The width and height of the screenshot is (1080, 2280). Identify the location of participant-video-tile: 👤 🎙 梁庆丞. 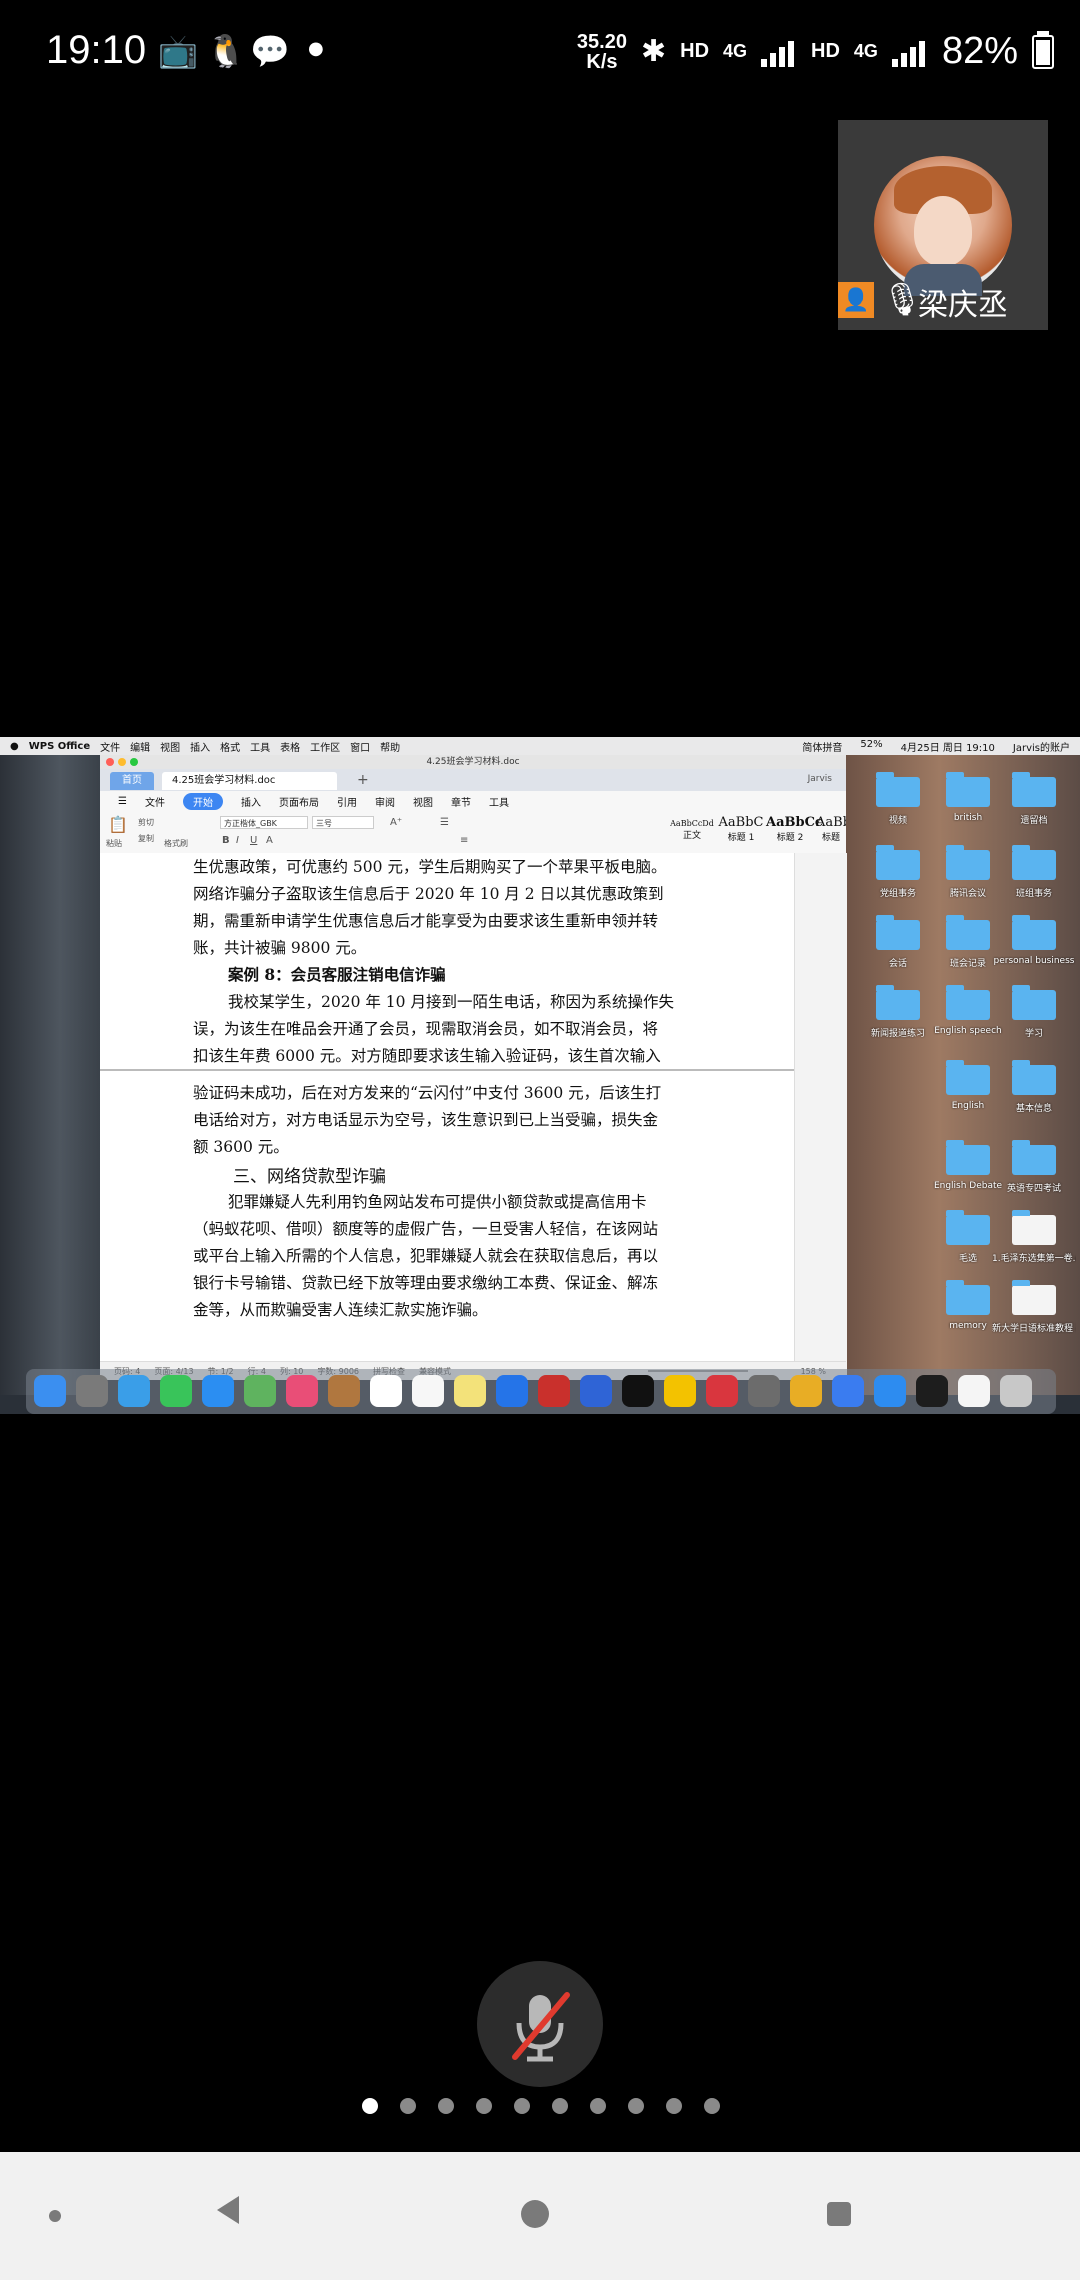
(943, 225).